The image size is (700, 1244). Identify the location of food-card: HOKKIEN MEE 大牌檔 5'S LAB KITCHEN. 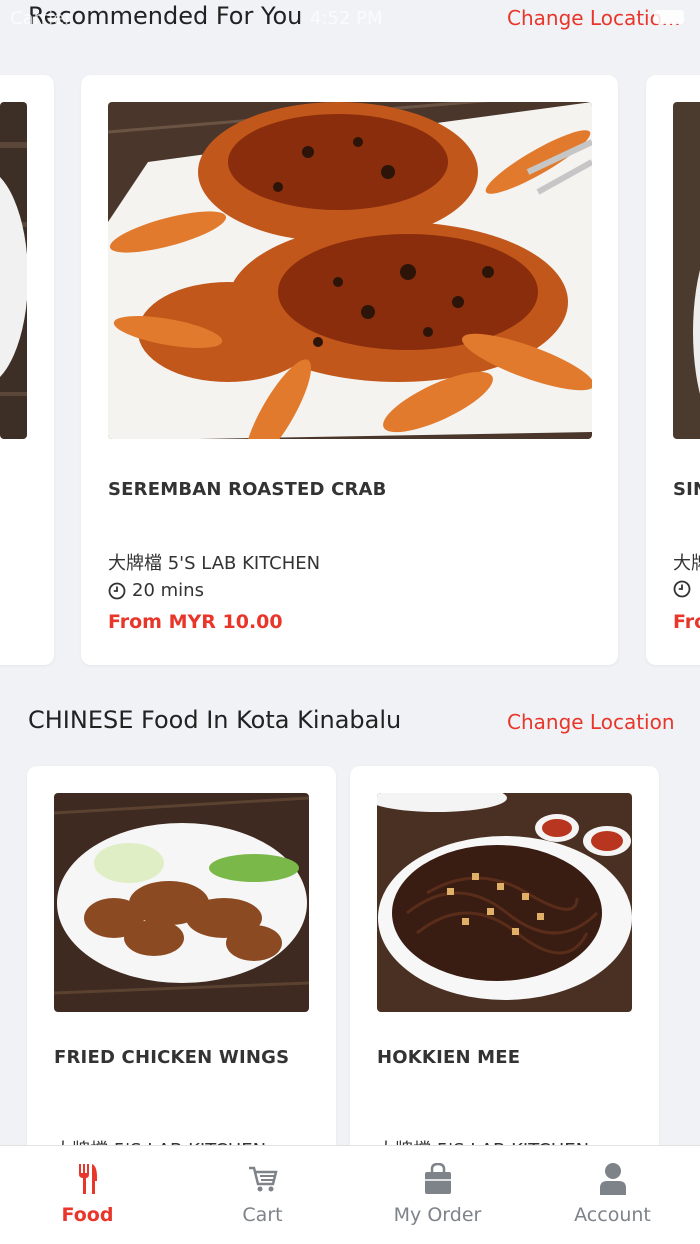
(504, 976).